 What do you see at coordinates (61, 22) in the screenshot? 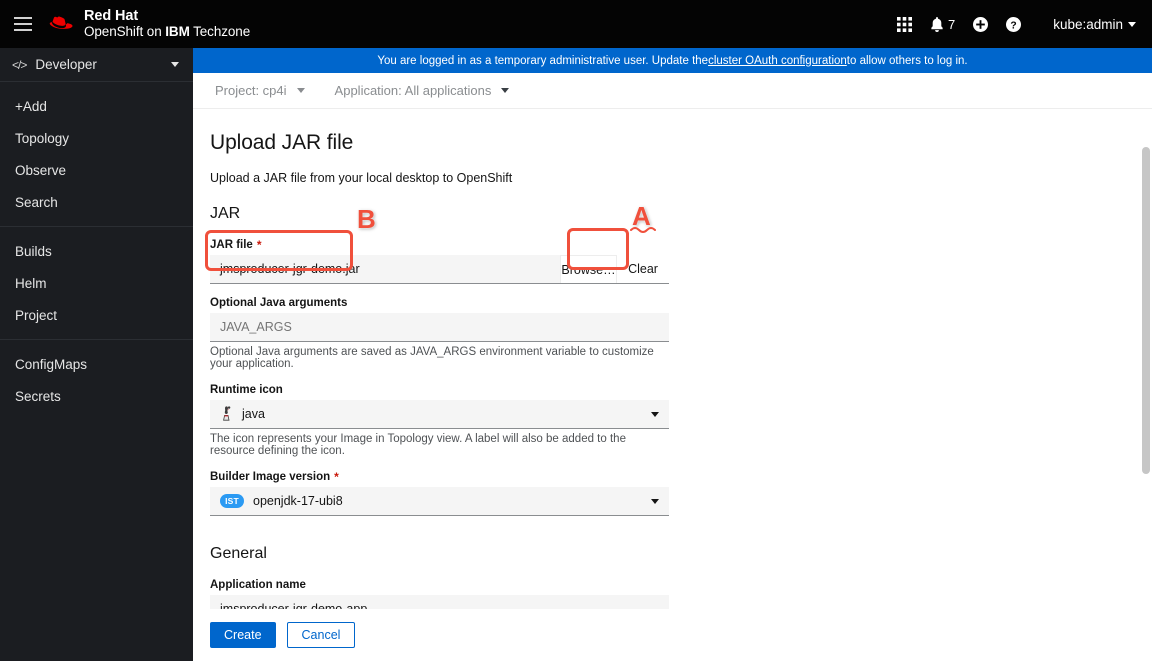
I see `red-hat-logo-icon` at bounding box center [61, 22].